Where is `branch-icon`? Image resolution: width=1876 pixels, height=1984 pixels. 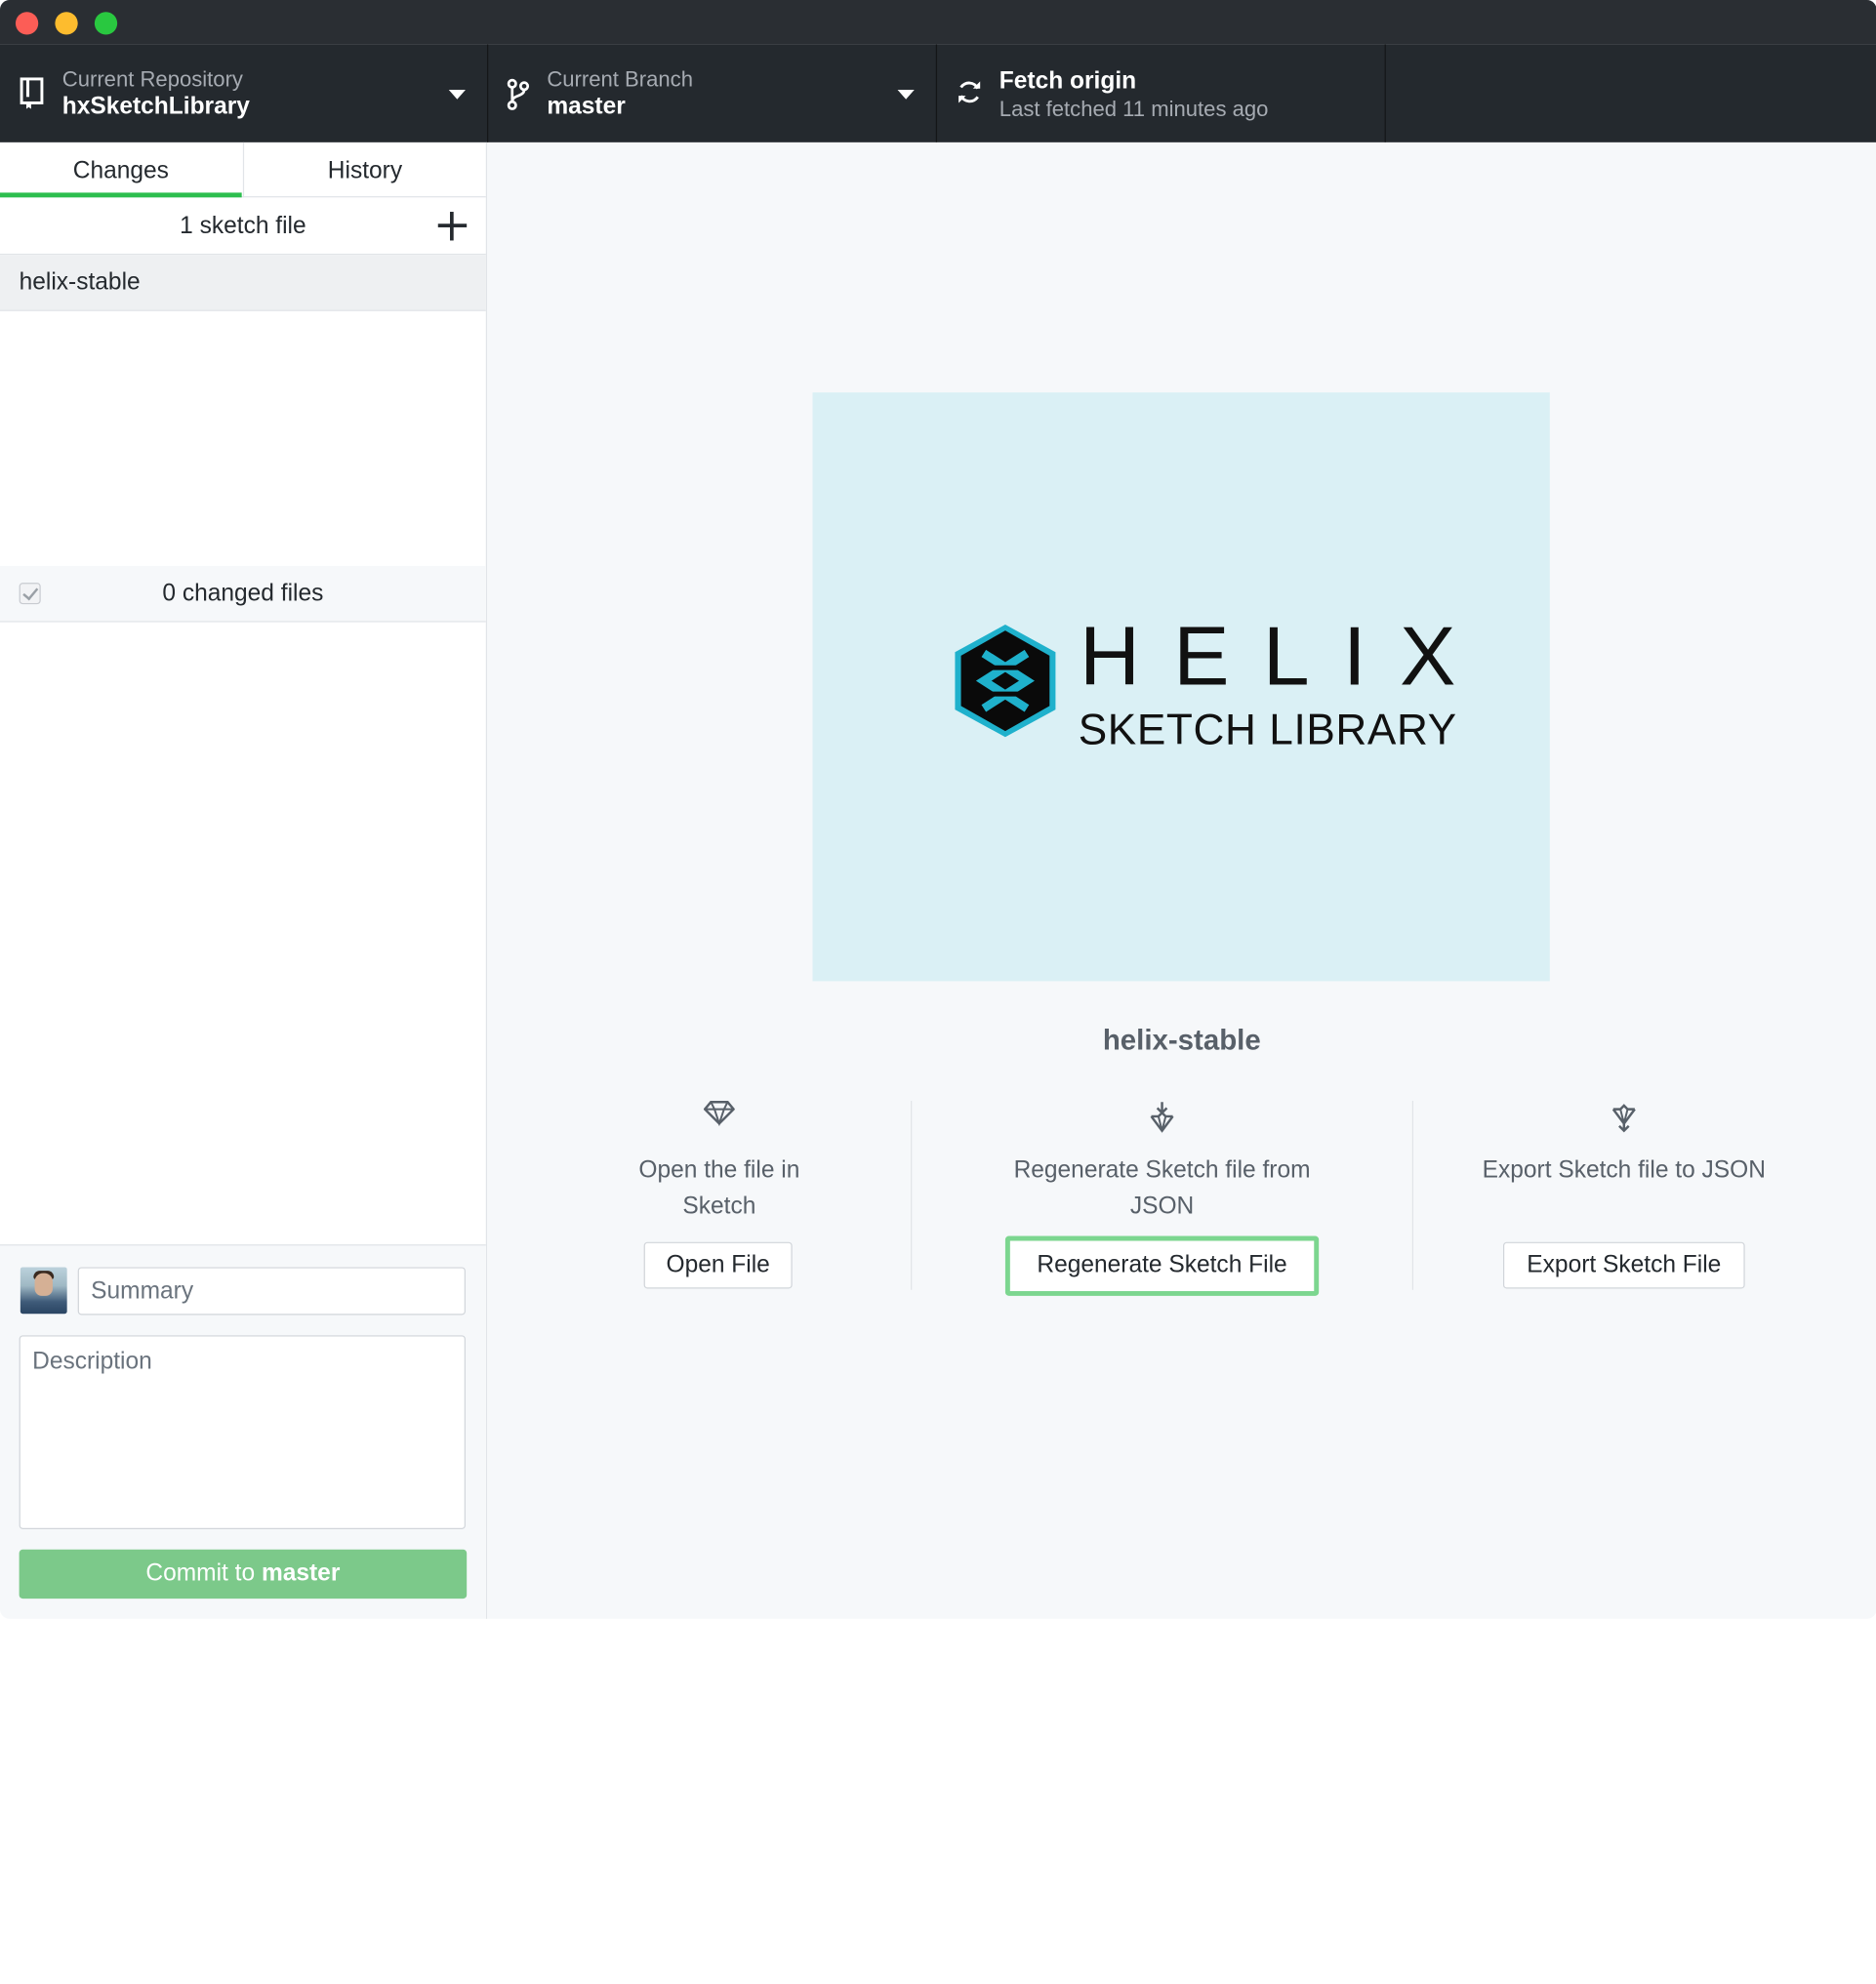
branch-icon is located at coordinates (518, 94).